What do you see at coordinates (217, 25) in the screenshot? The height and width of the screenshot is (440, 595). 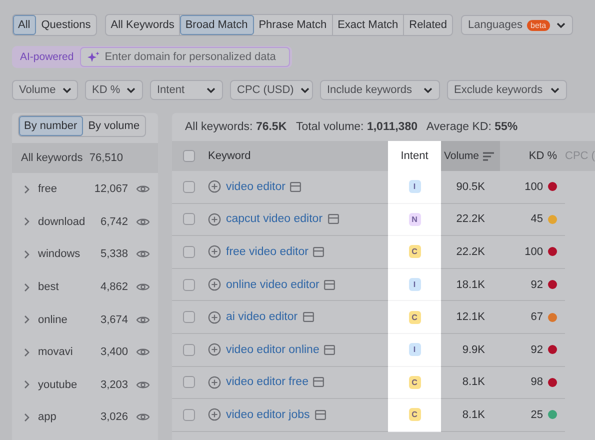 I see `tab: Broad Match` at bounding box center [217, 25].